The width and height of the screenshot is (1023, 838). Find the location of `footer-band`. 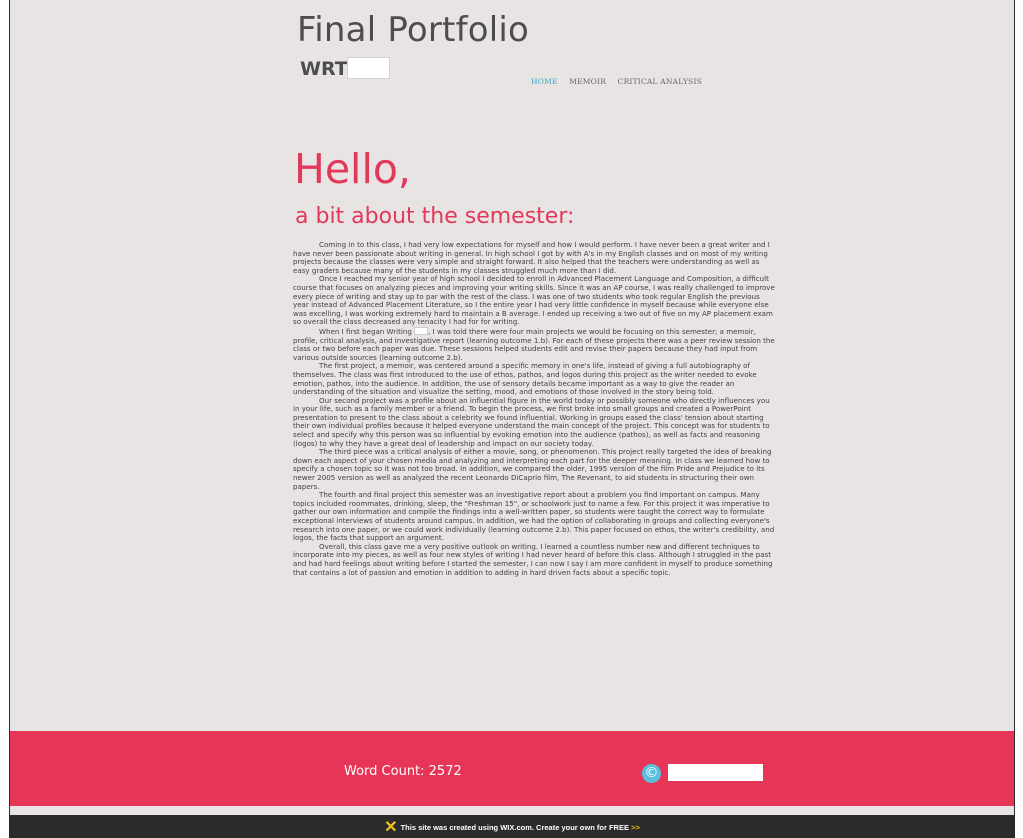

footer-band is located at coordinates (512, 768).